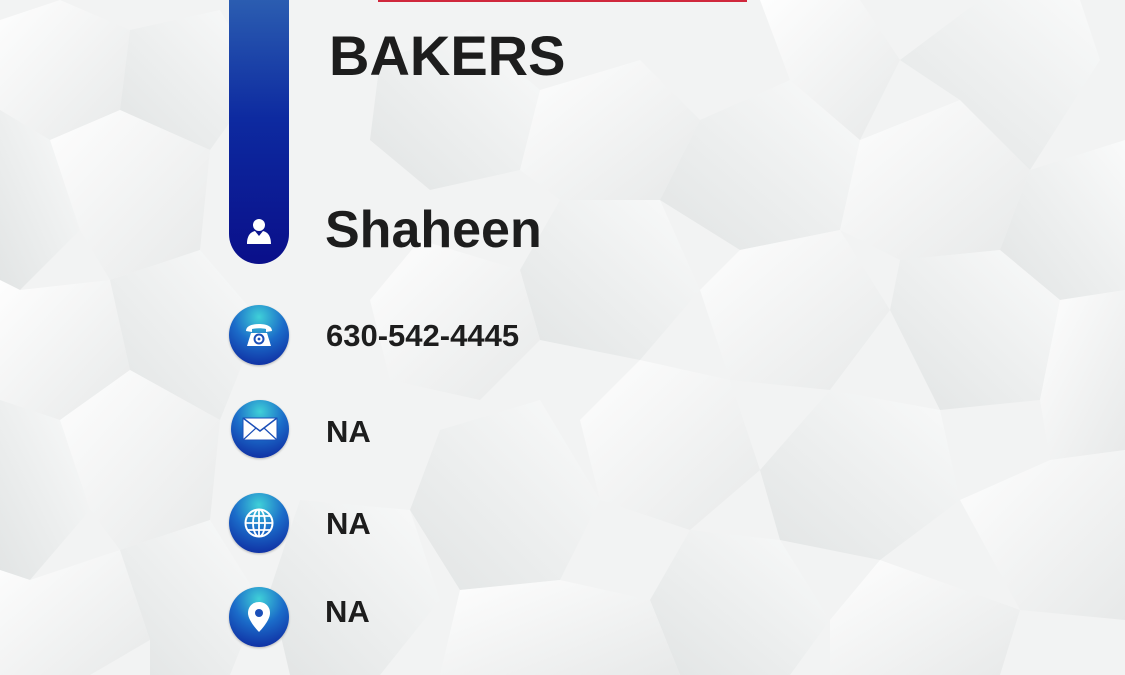  What do you see at coordinates (259, 523) in the screenshot?
I see `globe-icon` at bounding box center [259, 523].